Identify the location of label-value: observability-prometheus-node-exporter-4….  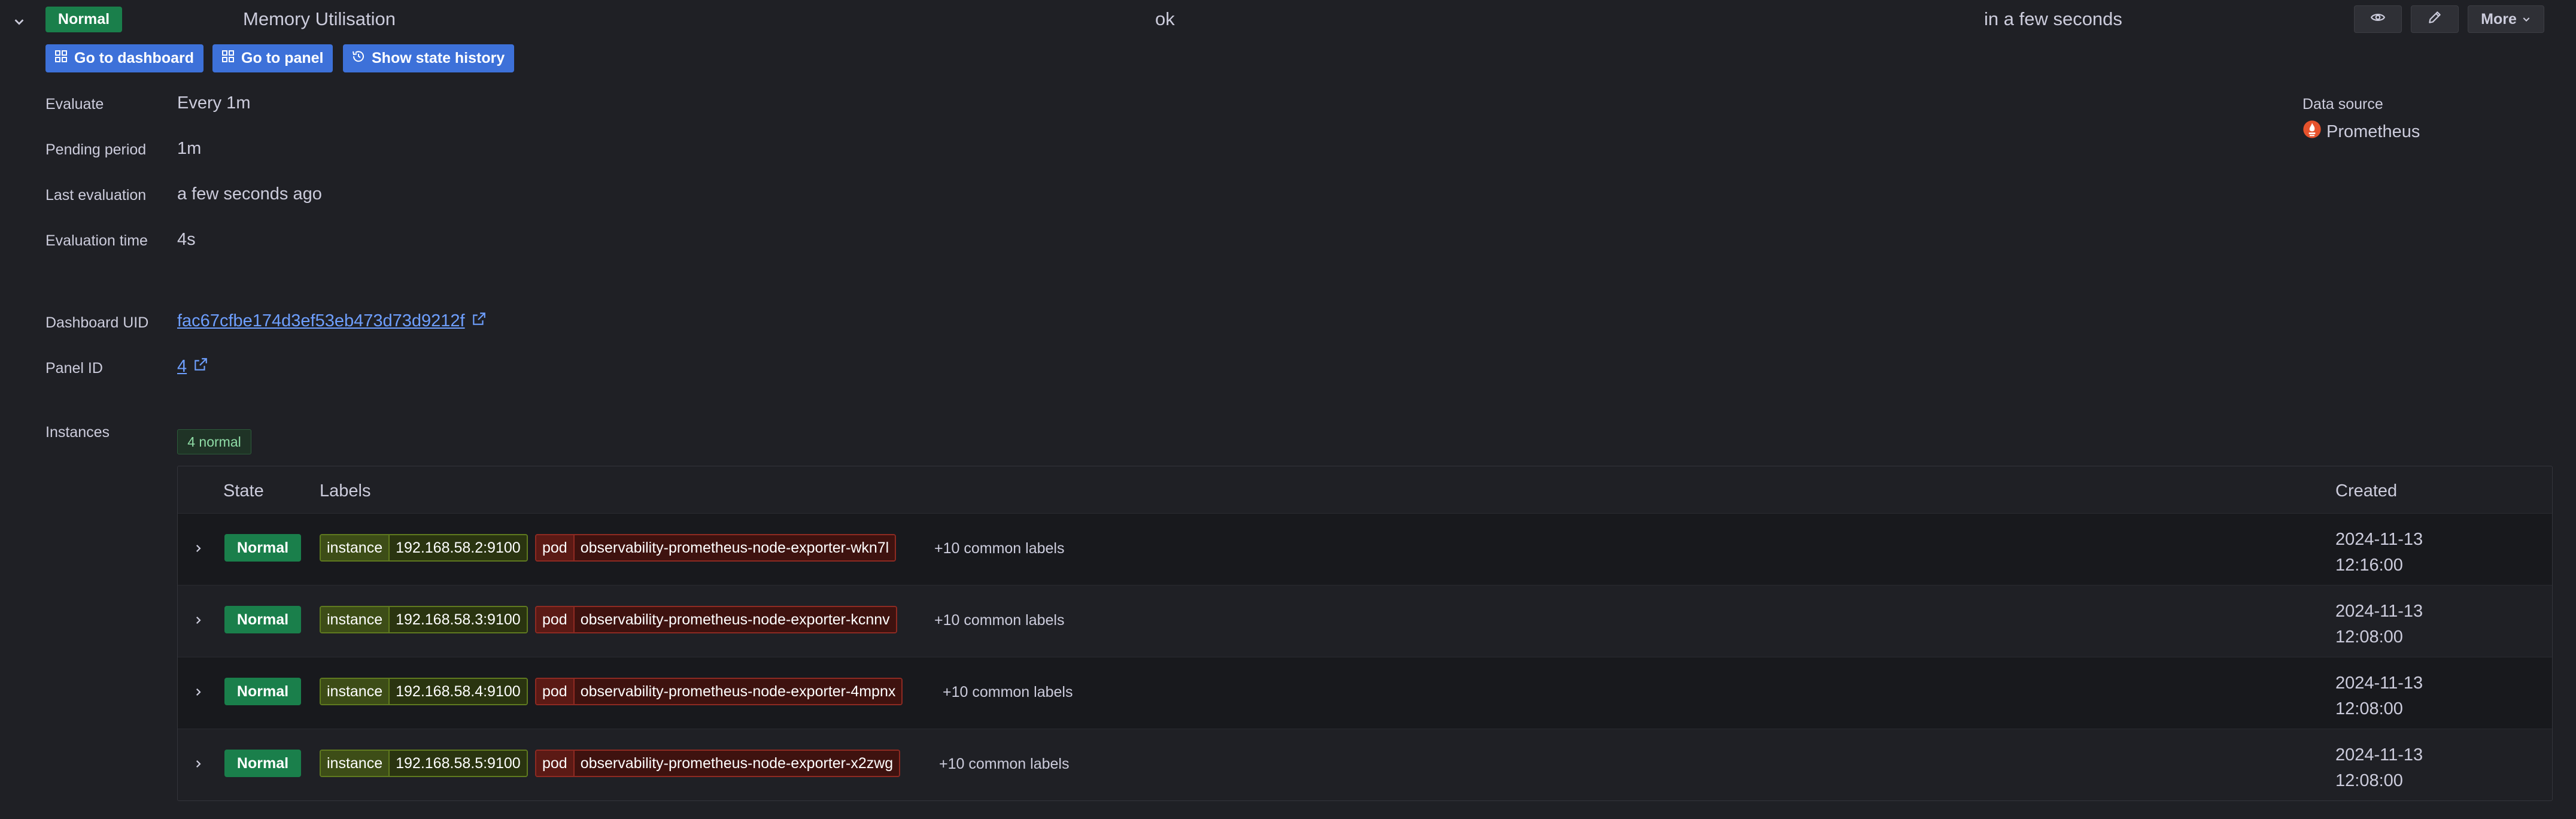
(738, 691).